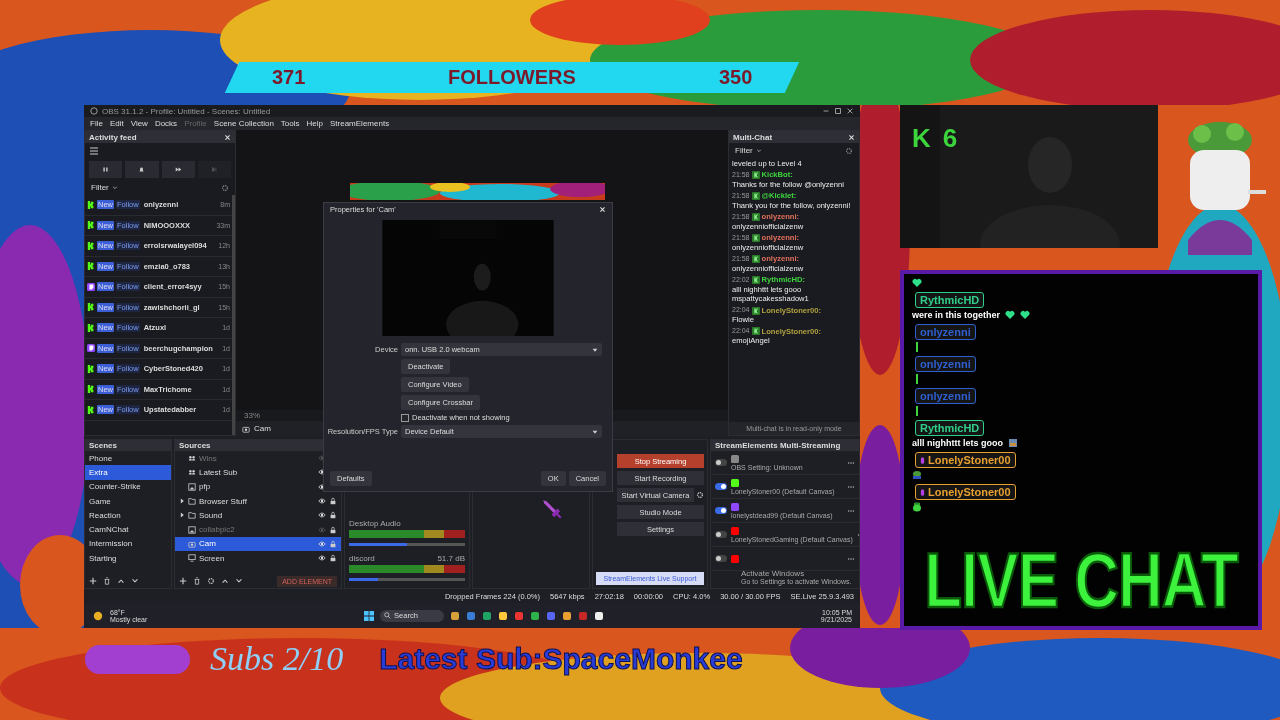 The height and width of the screenshot is (720, 1280). What do you see at coordinates (362, 558) in the screenshot?
I see `channel-name: discord` at bounding box center [362, 558].